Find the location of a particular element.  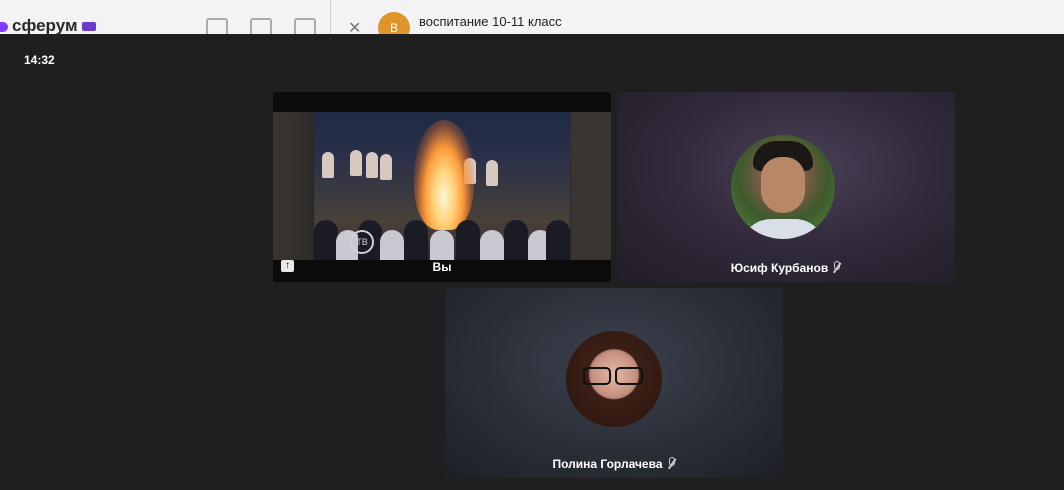

chat-avatar: В is located at coordinates (394, 23).